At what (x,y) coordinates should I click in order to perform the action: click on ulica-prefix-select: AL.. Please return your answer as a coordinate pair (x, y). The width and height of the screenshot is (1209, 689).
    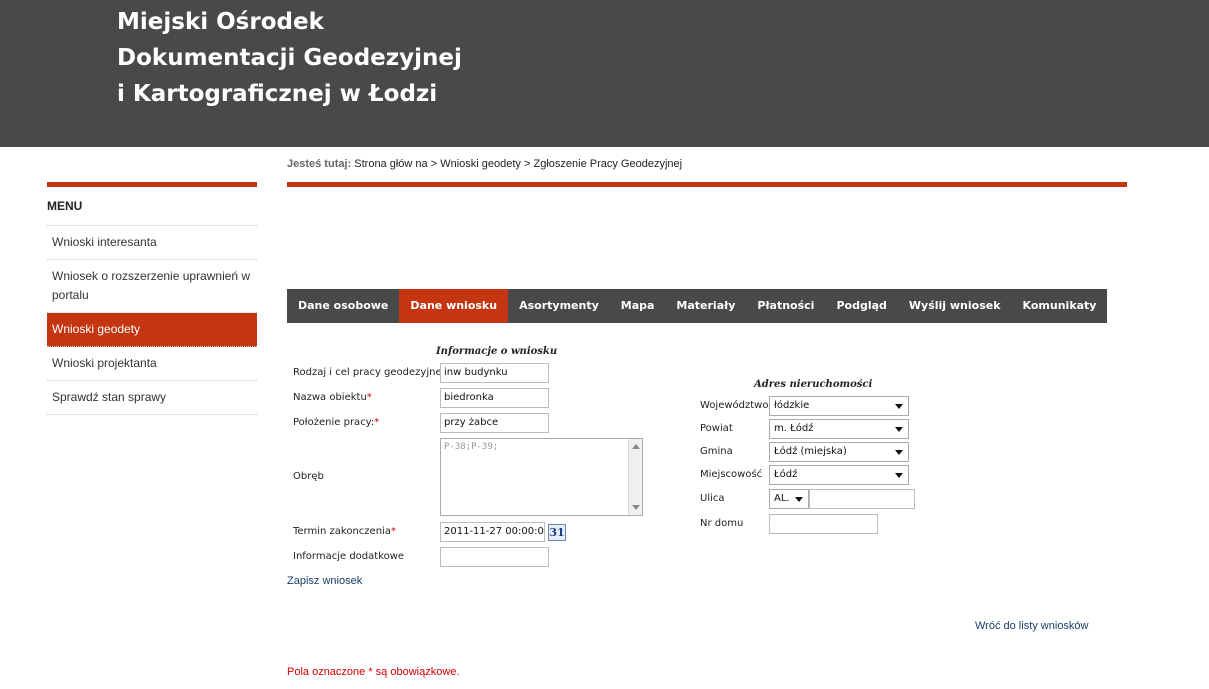
    Looking at the image, I should click on (789, 499).